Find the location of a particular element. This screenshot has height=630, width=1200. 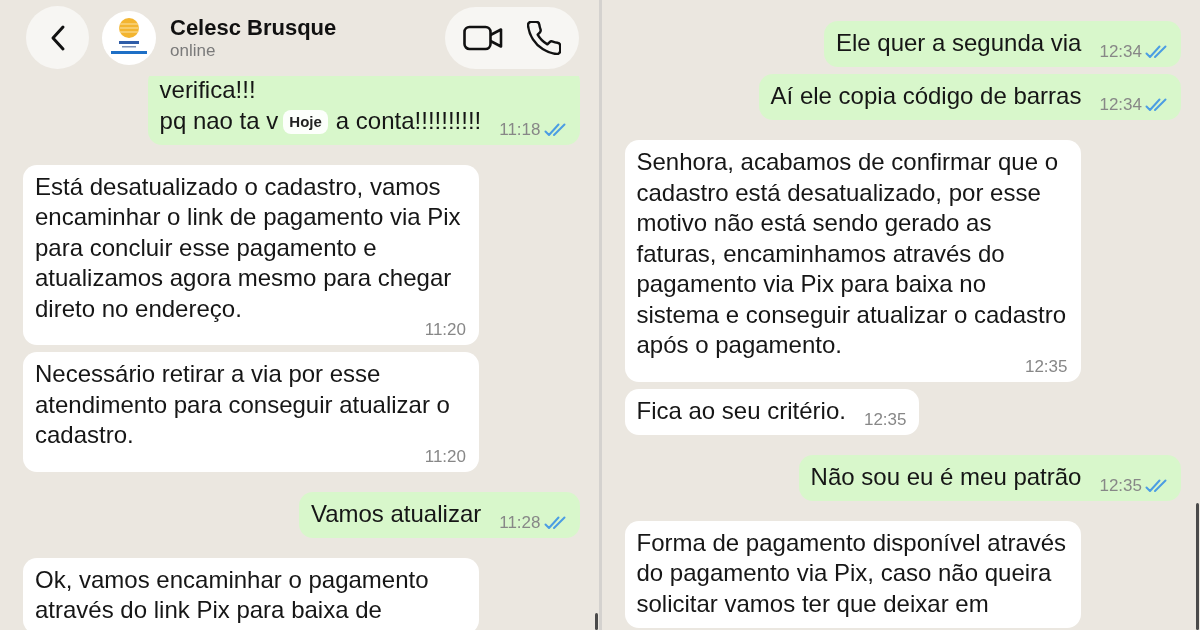

message-text: Fica ao seu critério. is located at coordinates (741, 410).